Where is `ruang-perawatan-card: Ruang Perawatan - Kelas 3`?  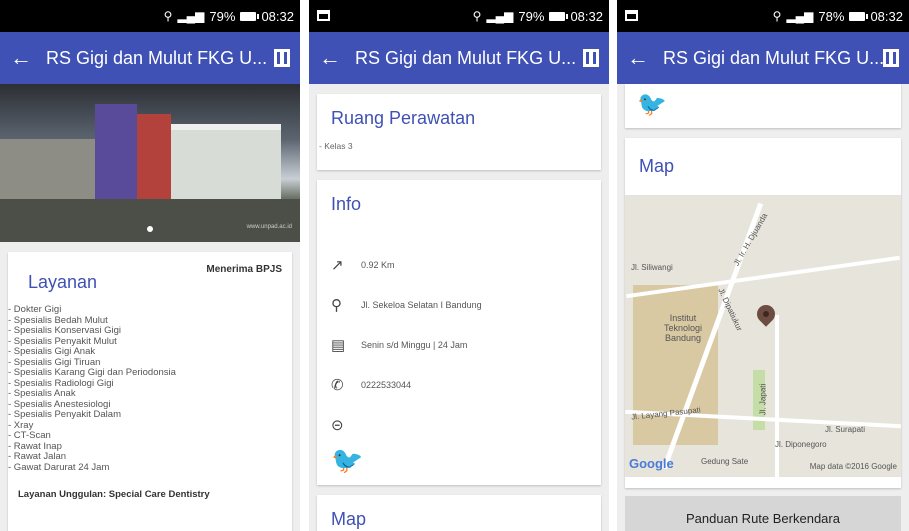 ruang-perawatan-card: Ruang Perawatan - Kelas 3 is located at coordinates (459, 132).